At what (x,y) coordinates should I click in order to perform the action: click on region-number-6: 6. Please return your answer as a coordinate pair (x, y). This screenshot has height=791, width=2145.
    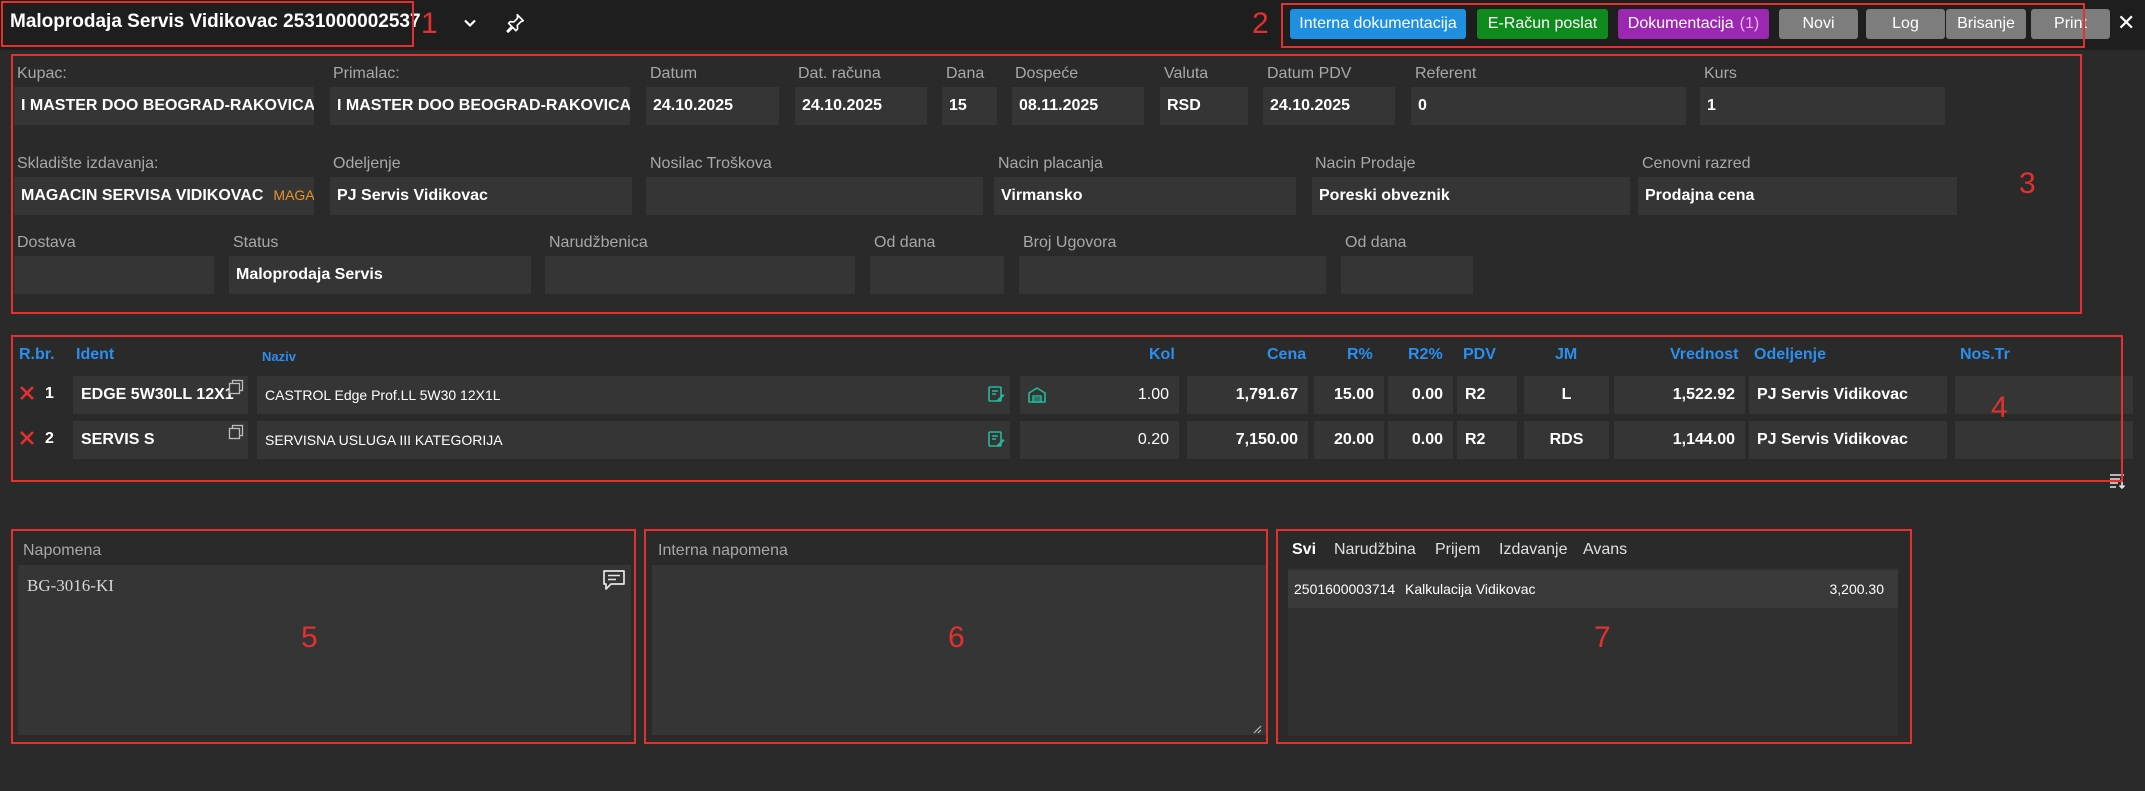
    Looking at the image, I should click on (956, 637).